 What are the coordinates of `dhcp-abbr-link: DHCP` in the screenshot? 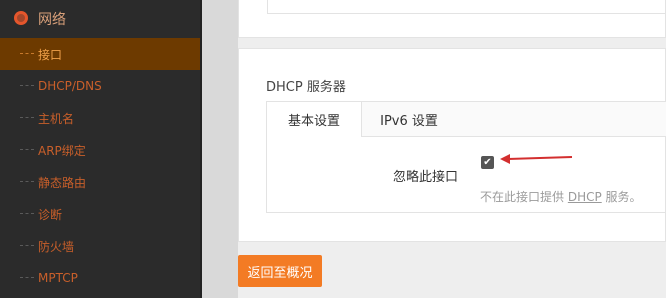 It's located at (585, 197).